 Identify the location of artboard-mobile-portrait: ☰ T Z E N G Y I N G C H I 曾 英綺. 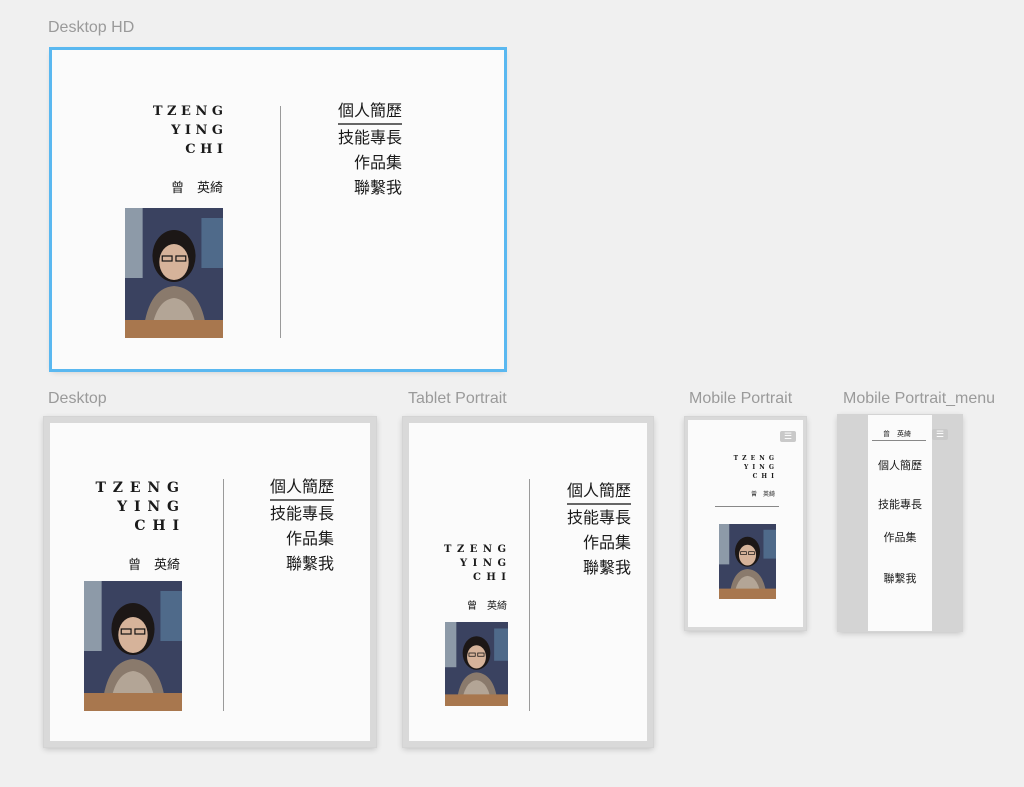
(745, 523).